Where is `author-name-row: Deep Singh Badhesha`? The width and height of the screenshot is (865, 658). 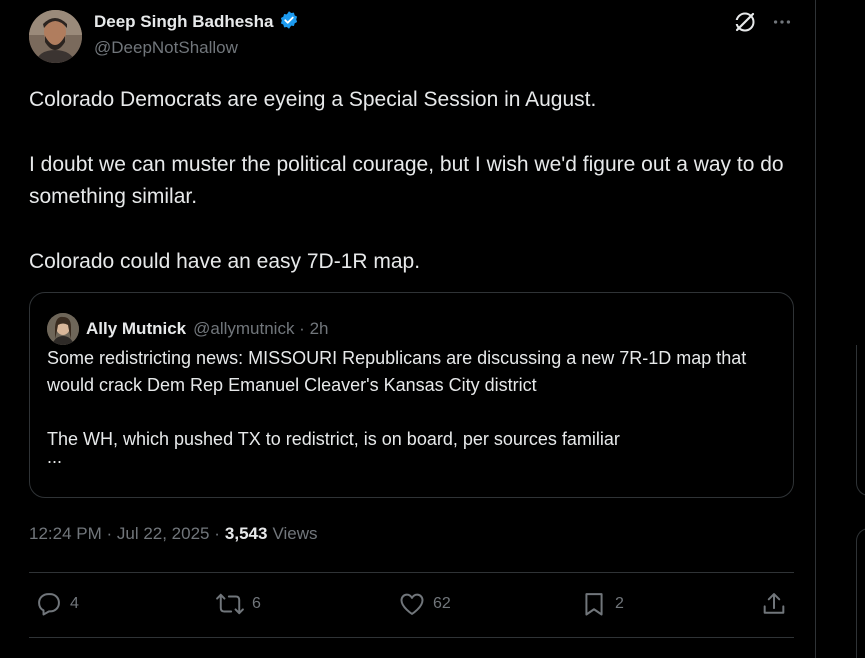 author-name-row: Deep Singh Badhesha is located at coordinates (196, 22).